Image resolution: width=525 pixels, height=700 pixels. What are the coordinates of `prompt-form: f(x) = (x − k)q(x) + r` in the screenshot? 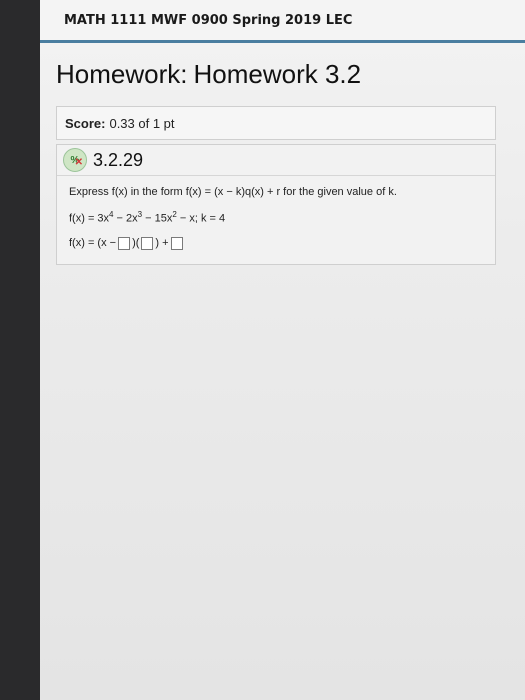 It's located at (233, 192).